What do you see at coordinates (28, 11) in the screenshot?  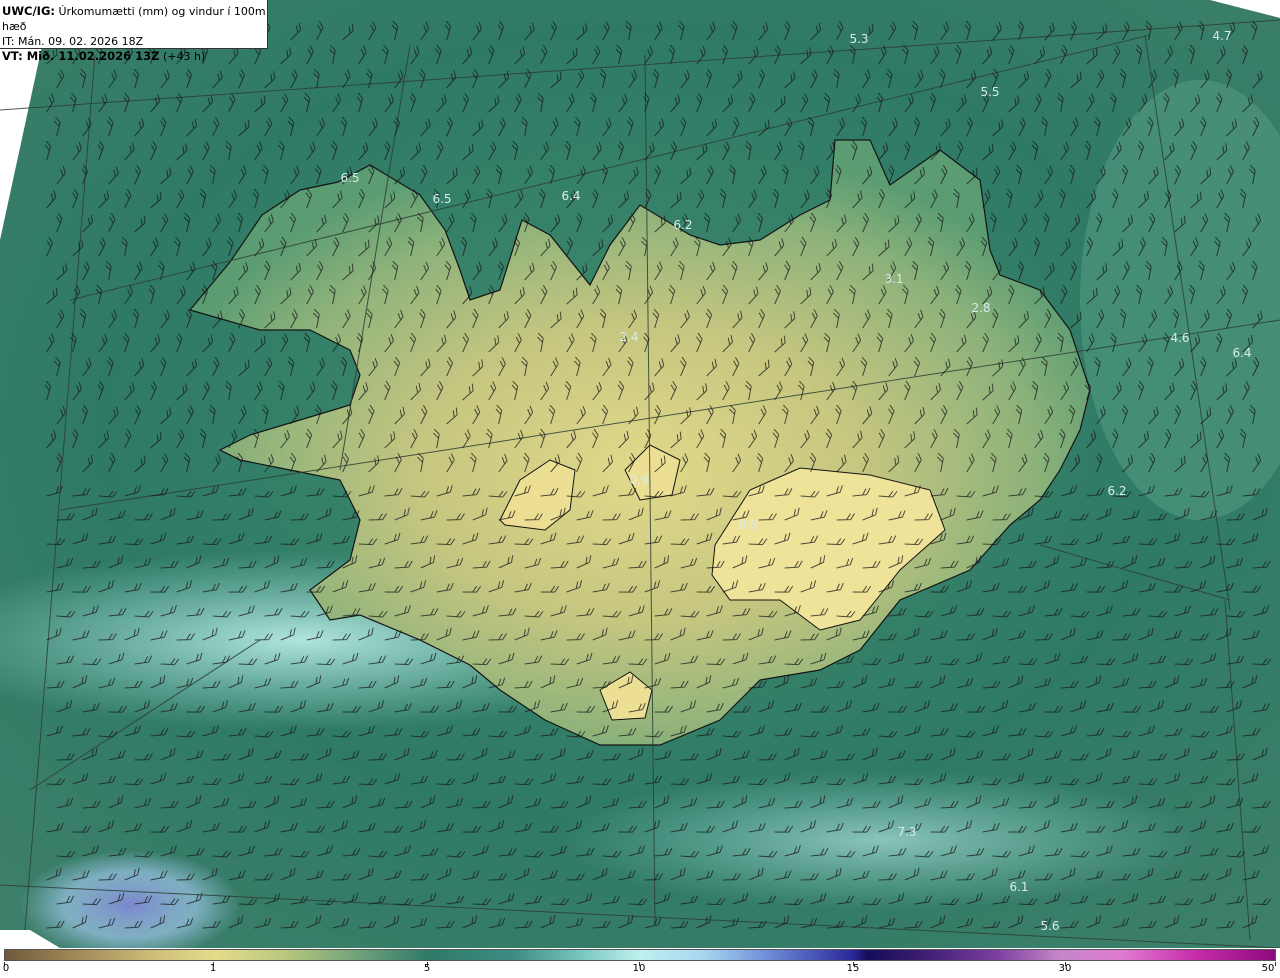 I see `model-label: UWC/IG:` at bounding box center [28, 11].